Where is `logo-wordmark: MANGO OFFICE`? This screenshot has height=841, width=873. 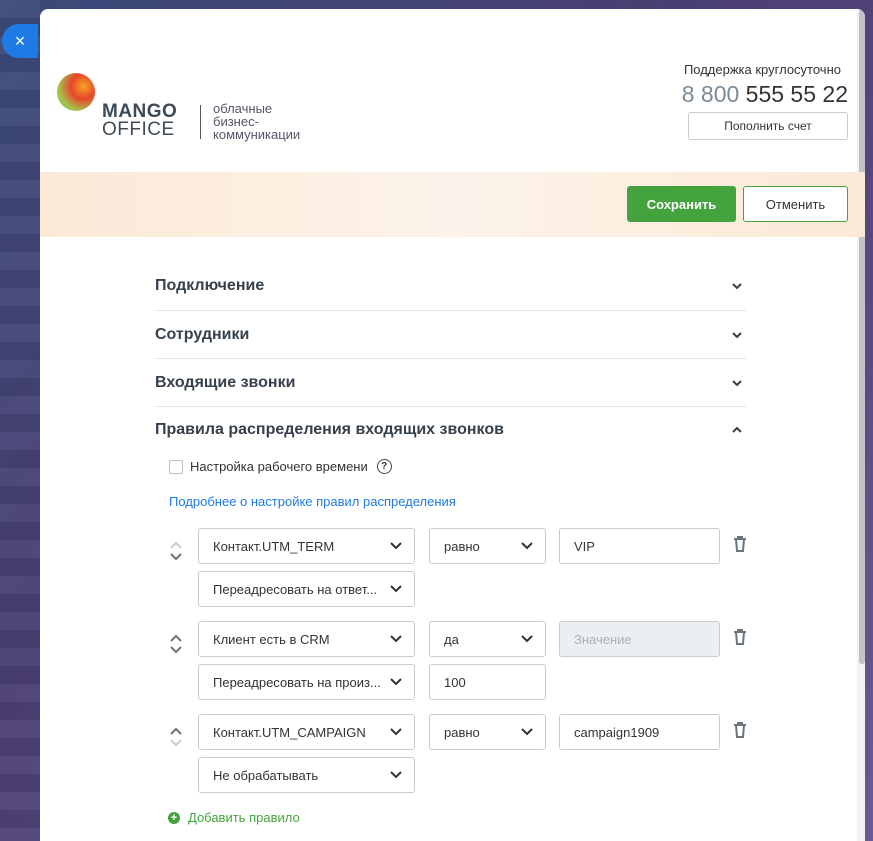 logo-wordmark: MANGO OFFICE is located at coordinates (140, 120).